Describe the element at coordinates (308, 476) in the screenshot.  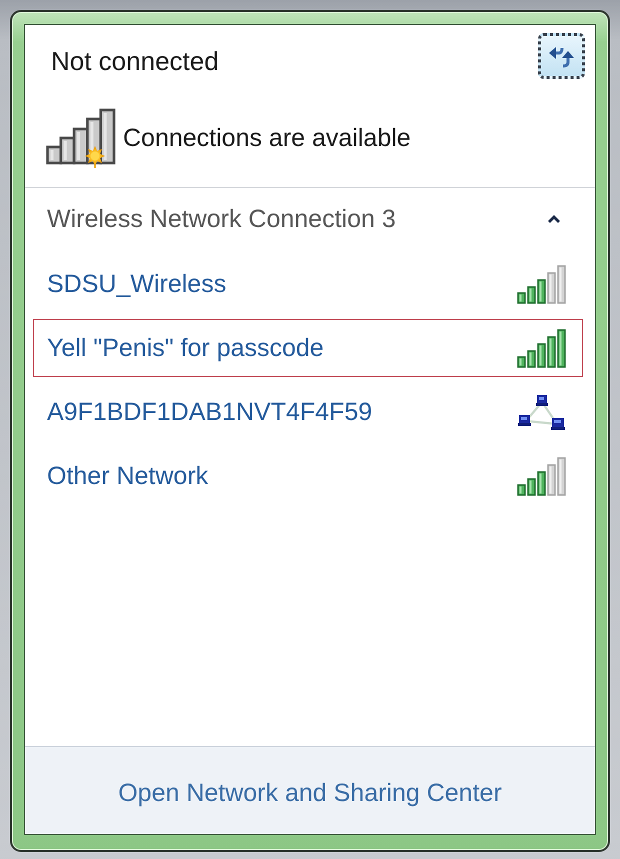
I see `network-item: Other Network` at that location.